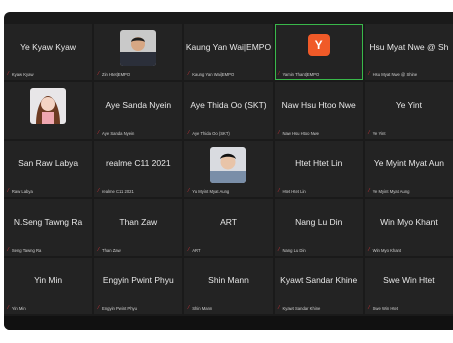 The image size is (453, 343). I want to click on participant-label: Yamin Thant|EMPO, so click(301, 75).